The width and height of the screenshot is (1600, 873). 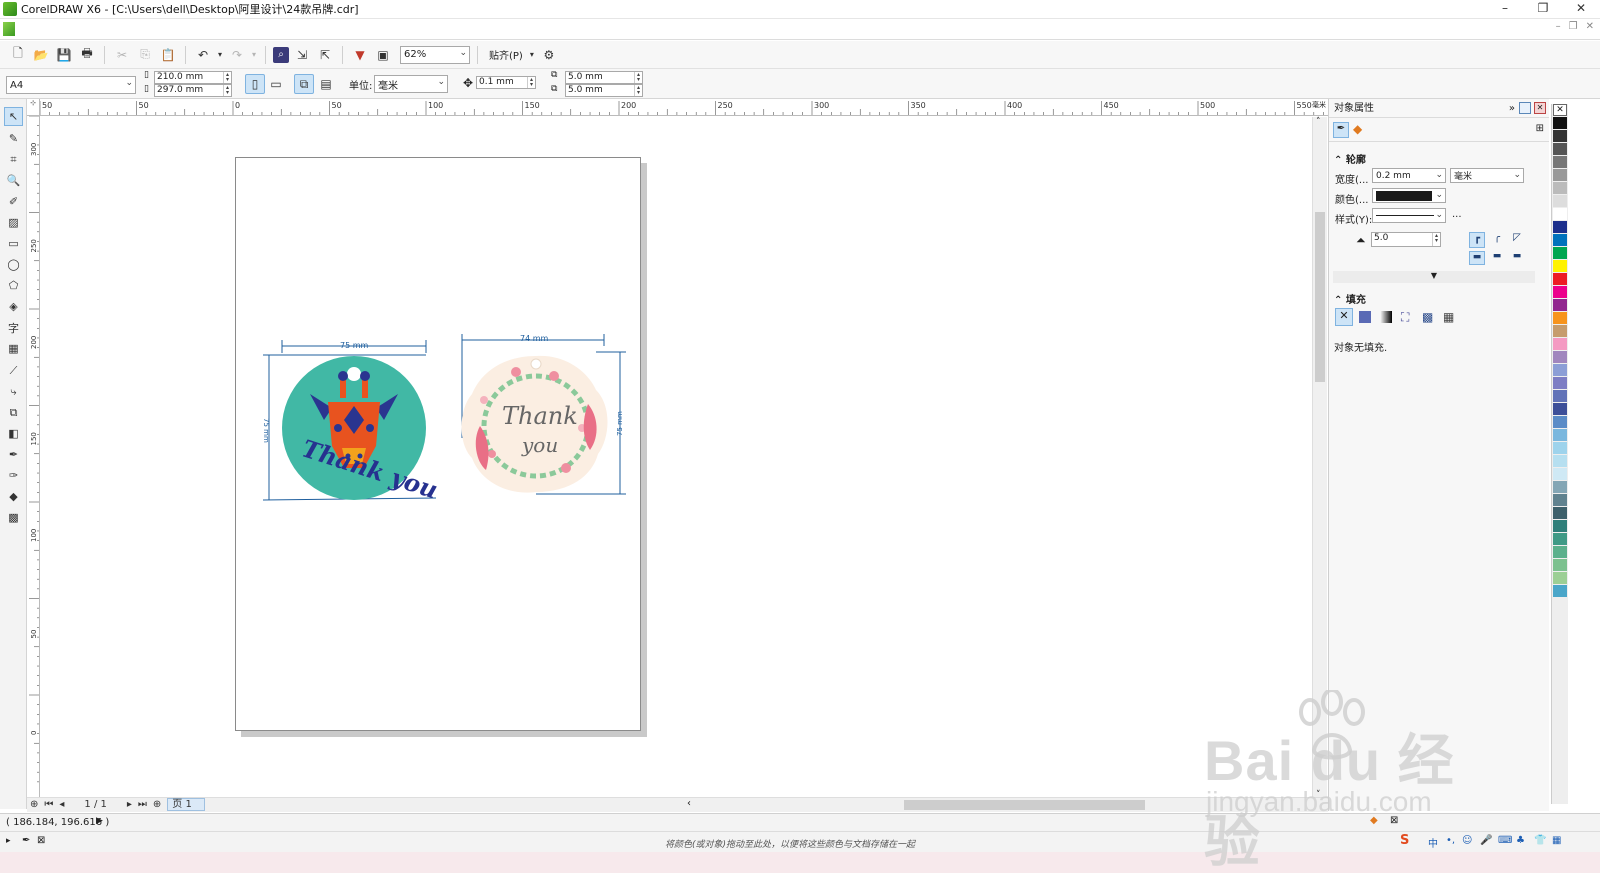 I want to click on input-method-icon: S, so click(x=1404, y=840).